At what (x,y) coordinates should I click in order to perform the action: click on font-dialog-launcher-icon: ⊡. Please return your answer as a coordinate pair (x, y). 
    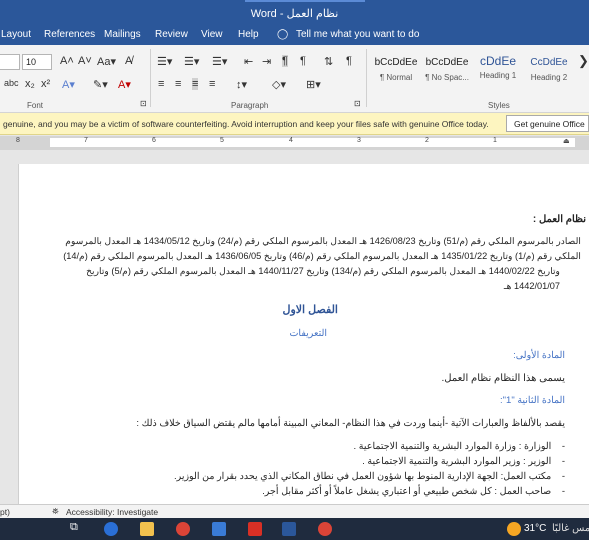
    Looking at the image, I should click on (143, 103).